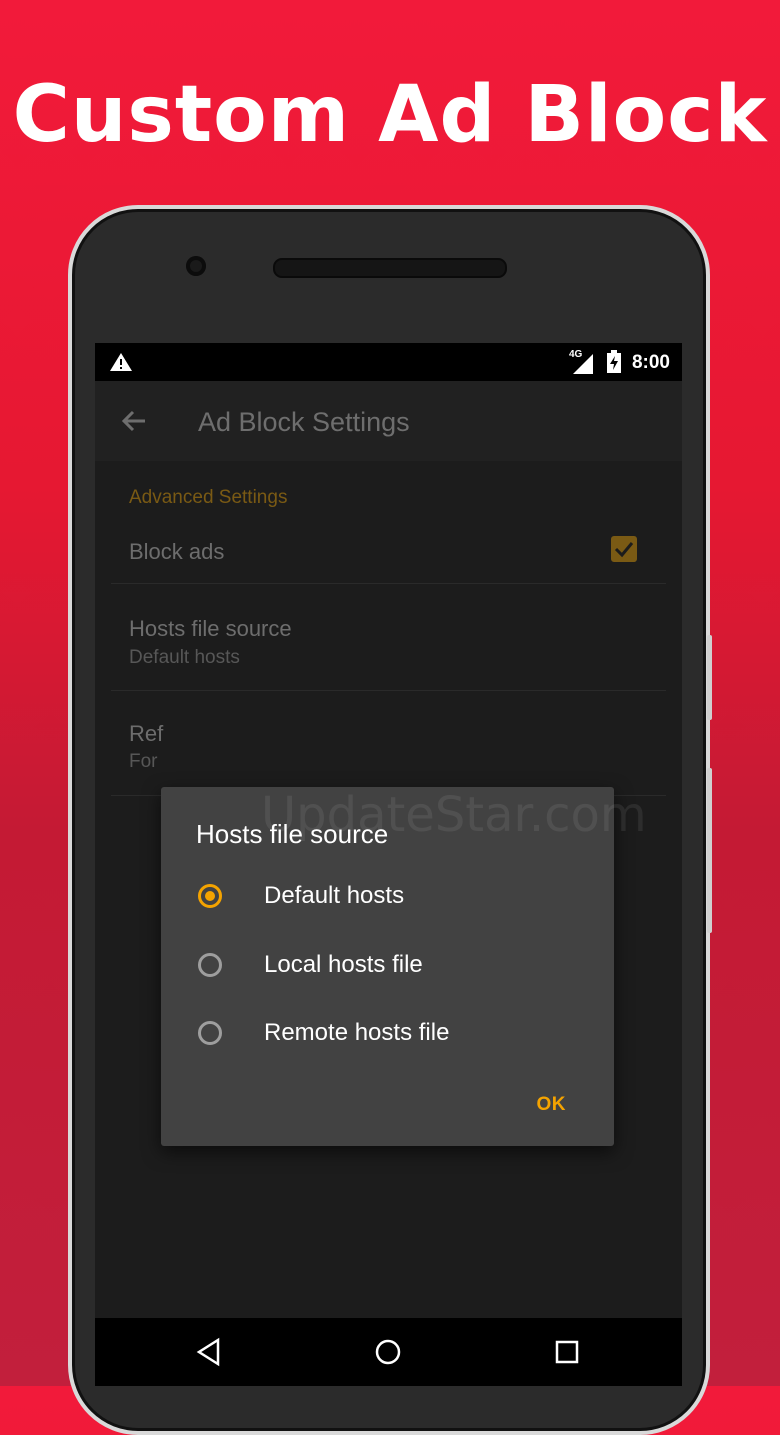  I want to click on option-default-hosts: Default hosts, so click(387, 898).